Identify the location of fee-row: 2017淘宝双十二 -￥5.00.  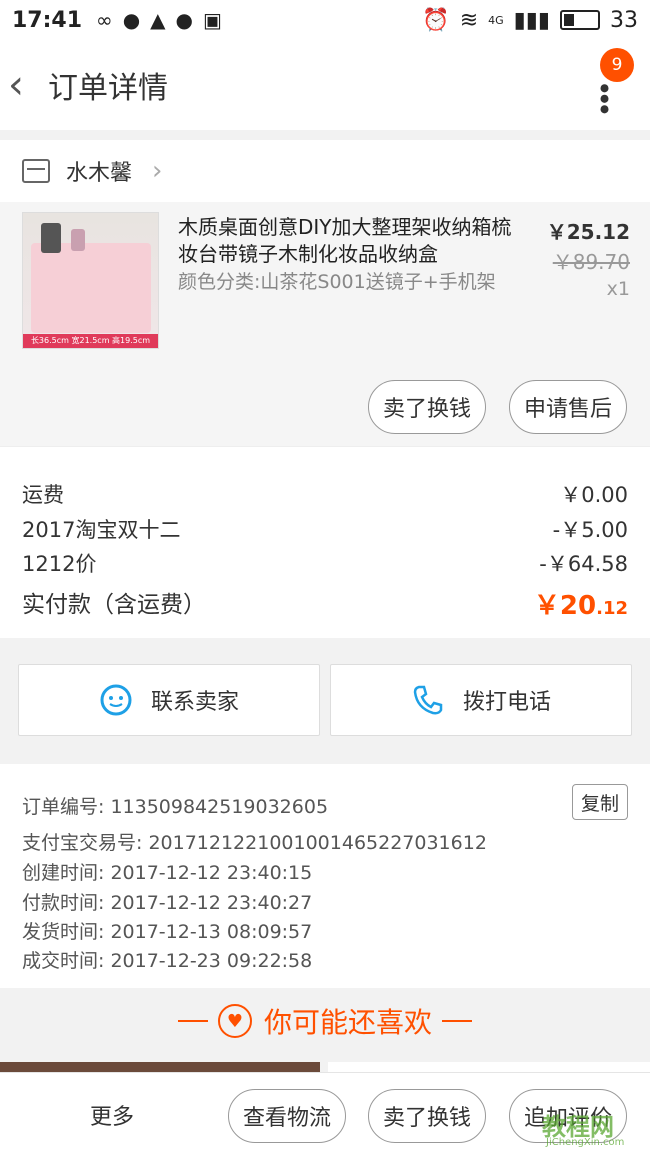
(325, 529).